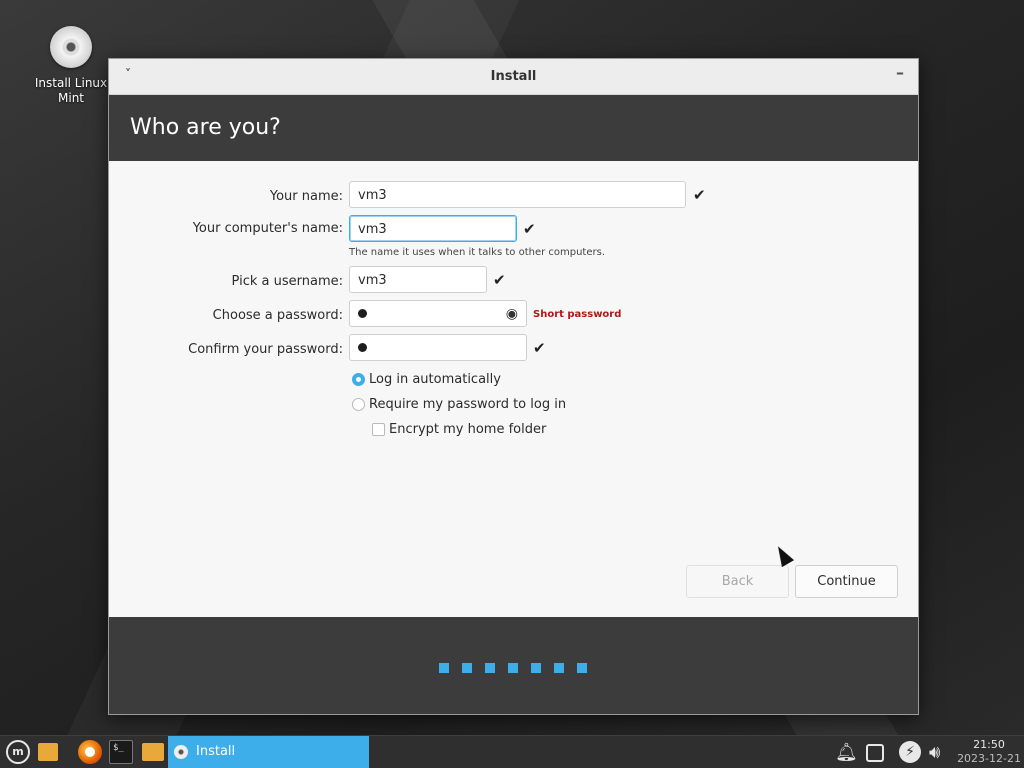 The image size is (1024, 768). Describe the element at coordinates (512, 314) in the screenshot. I see `show-password-eye-icon: ◉` at that location.